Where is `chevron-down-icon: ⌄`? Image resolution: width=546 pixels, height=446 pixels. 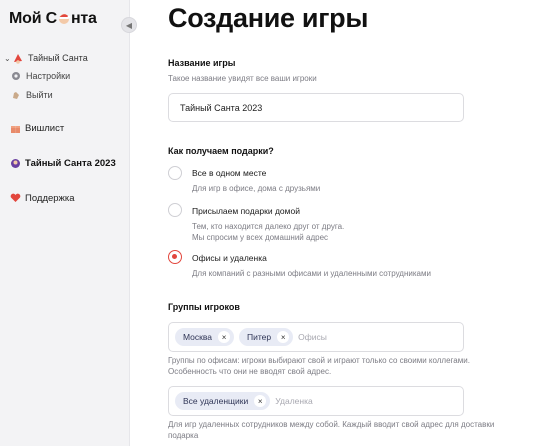
chevron-down-icon: ⌄ is located at coordinates (7, 58).